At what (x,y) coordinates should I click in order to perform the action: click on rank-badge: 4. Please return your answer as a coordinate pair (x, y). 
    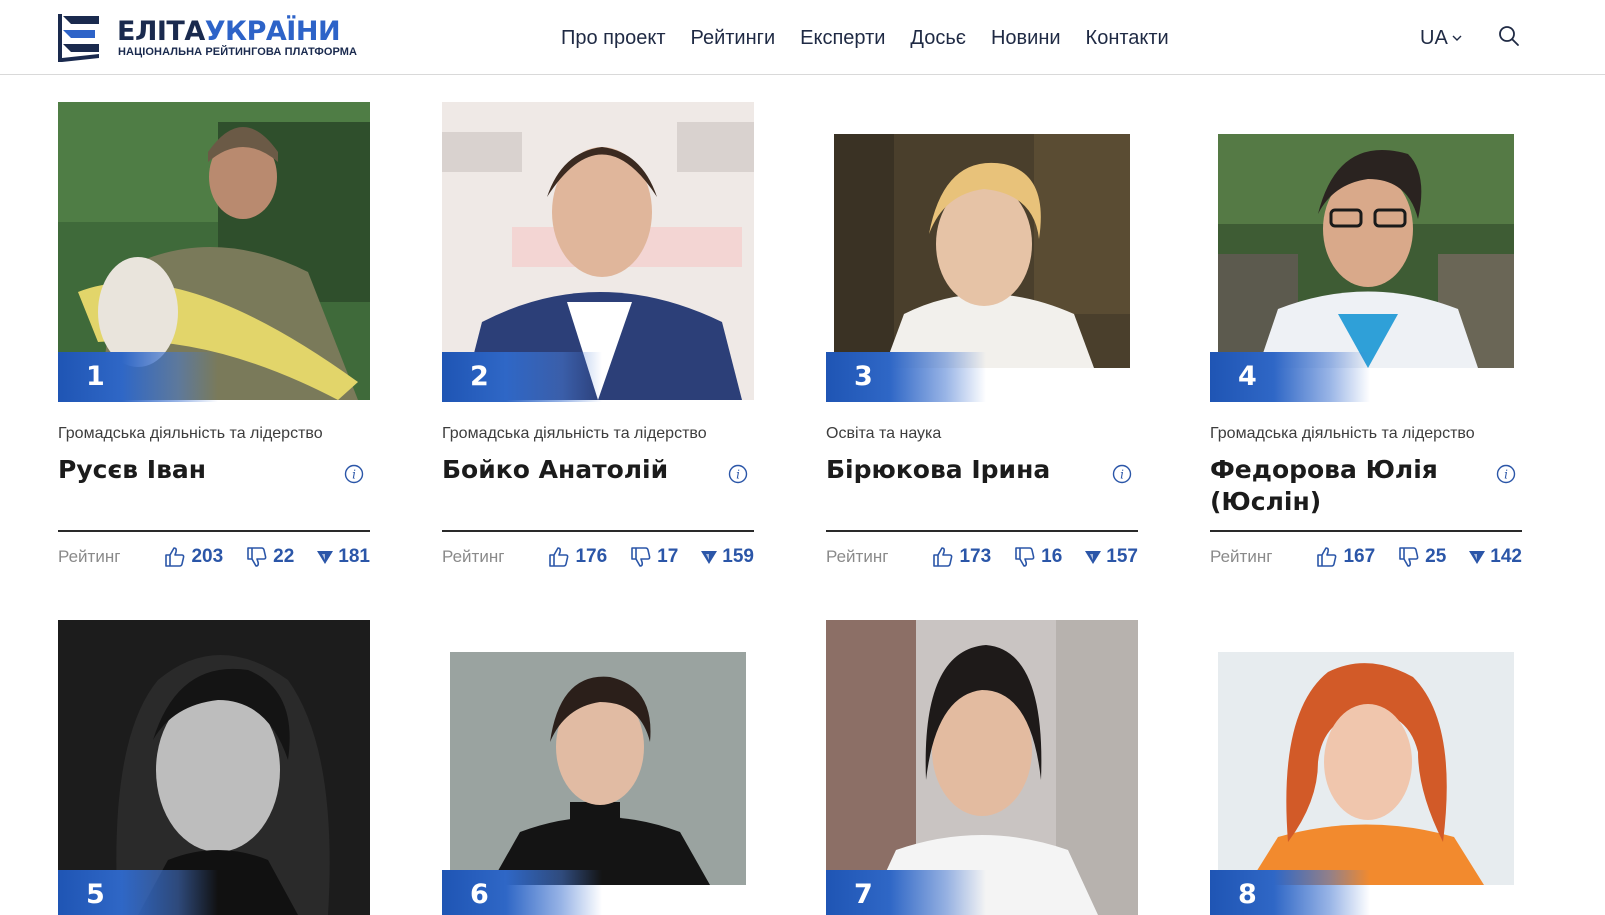
    Looking at the image, I should click on (1290, 377).